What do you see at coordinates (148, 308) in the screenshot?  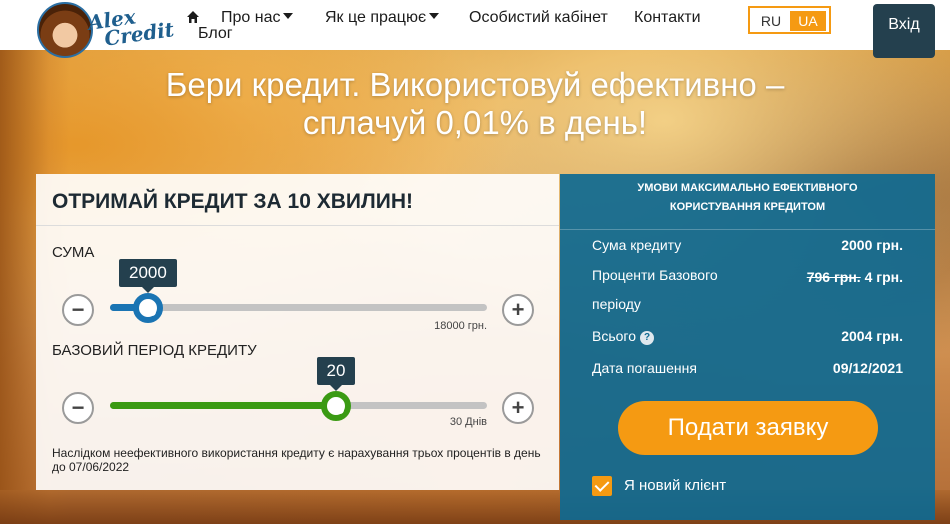 I see `amount-slider-handle` at bounding box center [148, 308].